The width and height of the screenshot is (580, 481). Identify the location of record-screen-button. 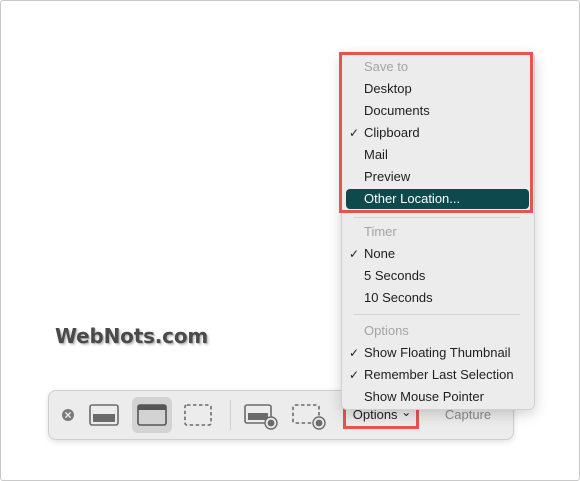
(260, 415).